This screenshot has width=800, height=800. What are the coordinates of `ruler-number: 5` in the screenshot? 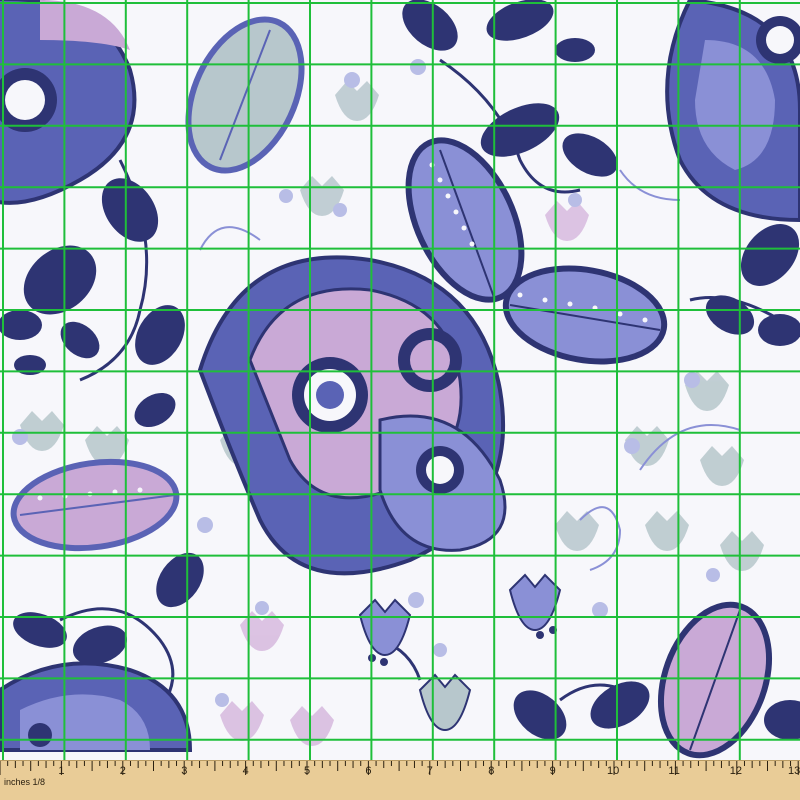 It's located at (307, 771).